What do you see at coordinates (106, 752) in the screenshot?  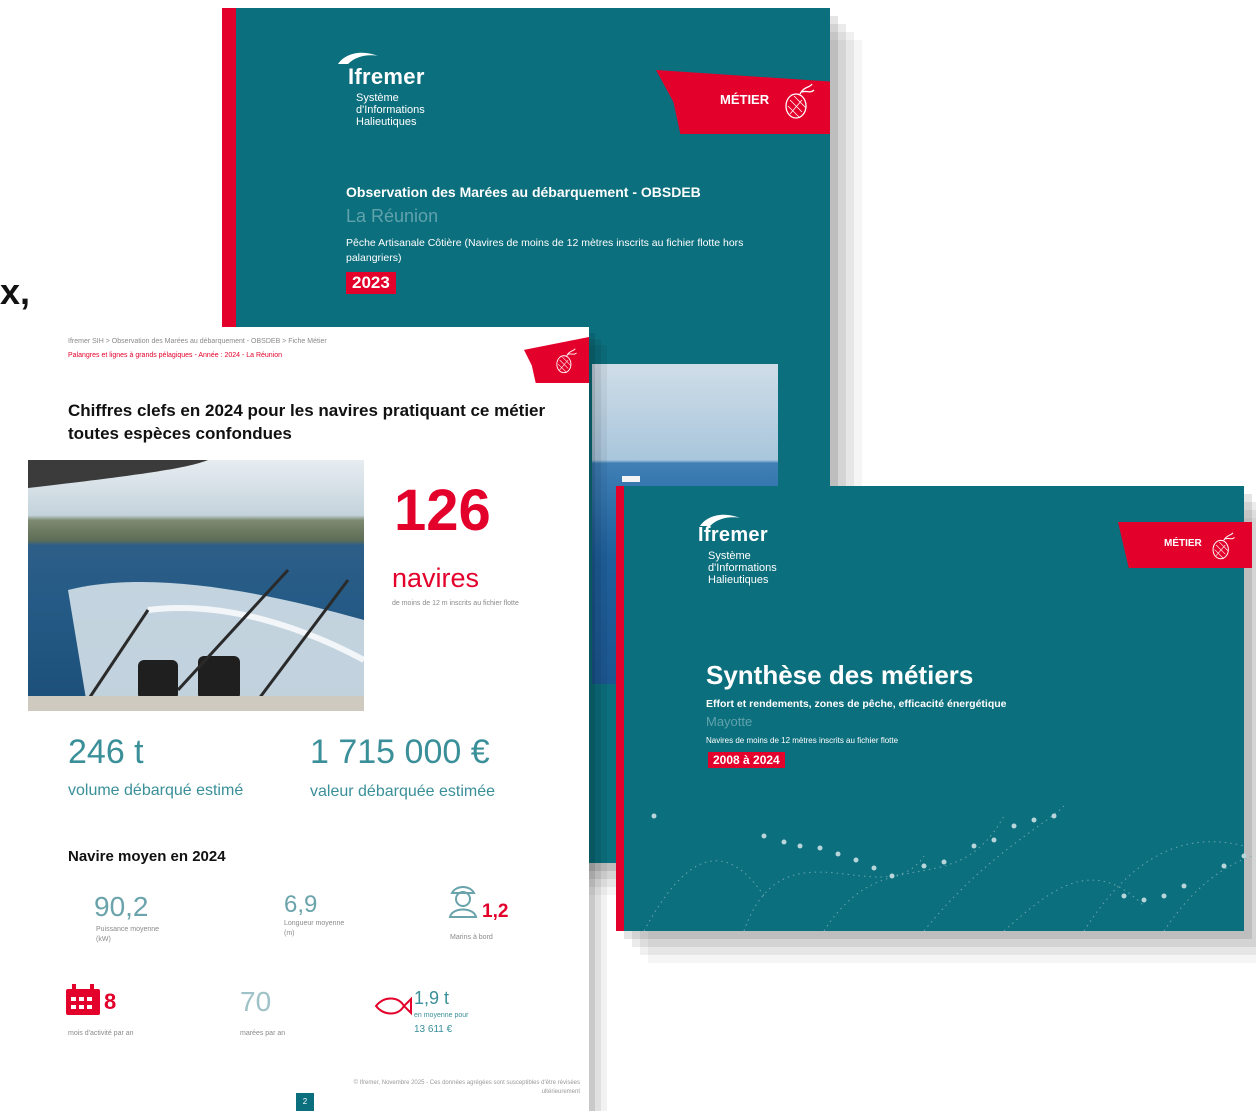 I see `volume-value: 246 t` at bounding box center [106, 752].